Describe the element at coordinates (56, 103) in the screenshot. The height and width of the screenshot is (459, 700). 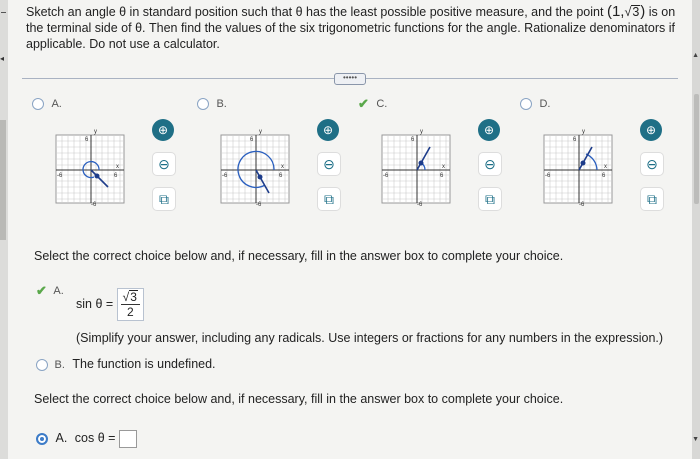
I see `choice-a-label: A.` at that location.